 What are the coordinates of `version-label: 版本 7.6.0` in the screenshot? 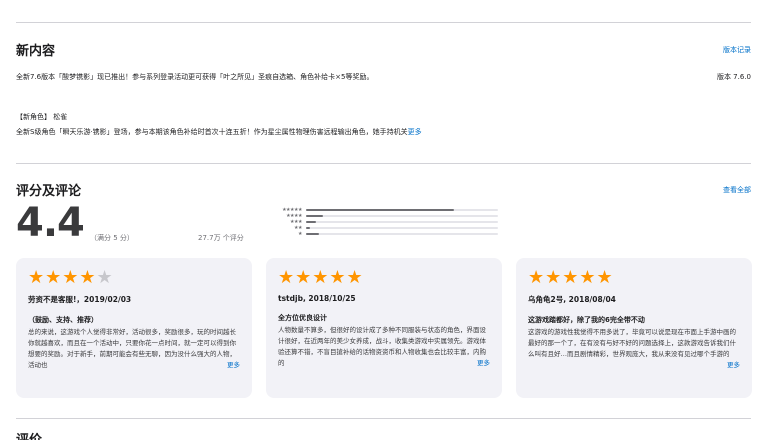 It's located at (733, 77).